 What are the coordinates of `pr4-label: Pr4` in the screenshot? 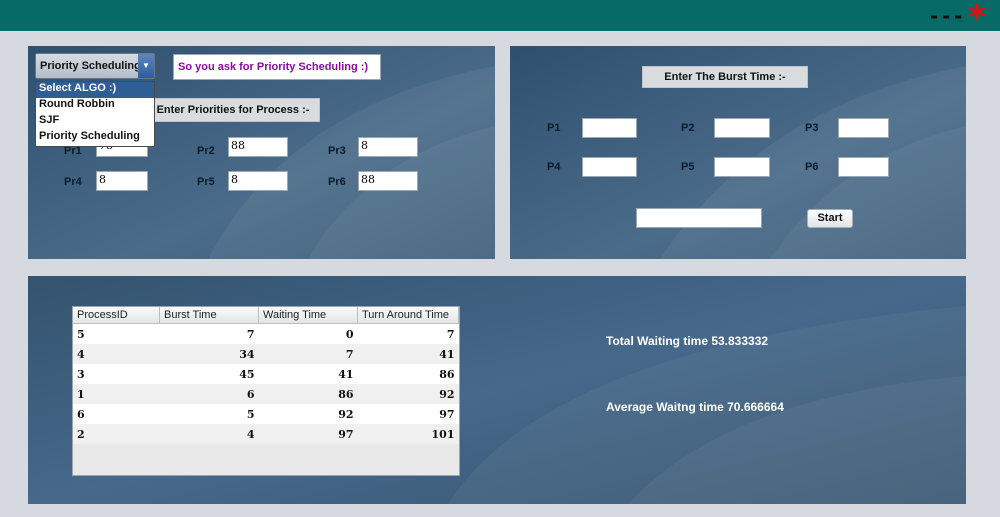 It's located at (73, 182).